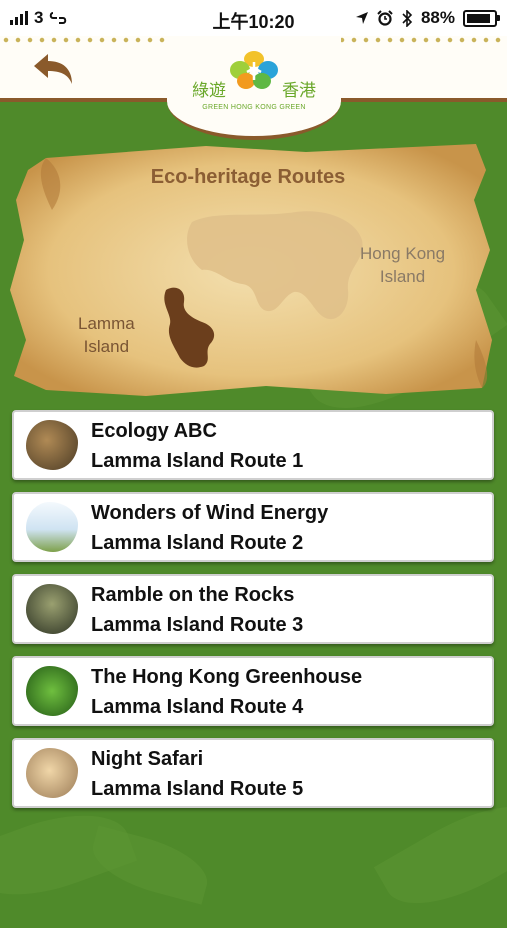  Describe the element at coordinates (106, 323) in the screenshot. I see `lamma-label-line1: Lamma` at that location.